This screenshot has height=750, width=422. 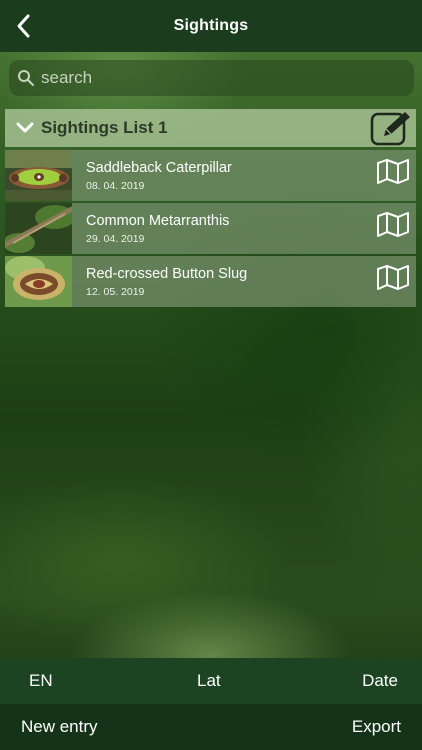 I want to click on sighting-name: Red-crossed Button Slug, so click(x=167, y=274).